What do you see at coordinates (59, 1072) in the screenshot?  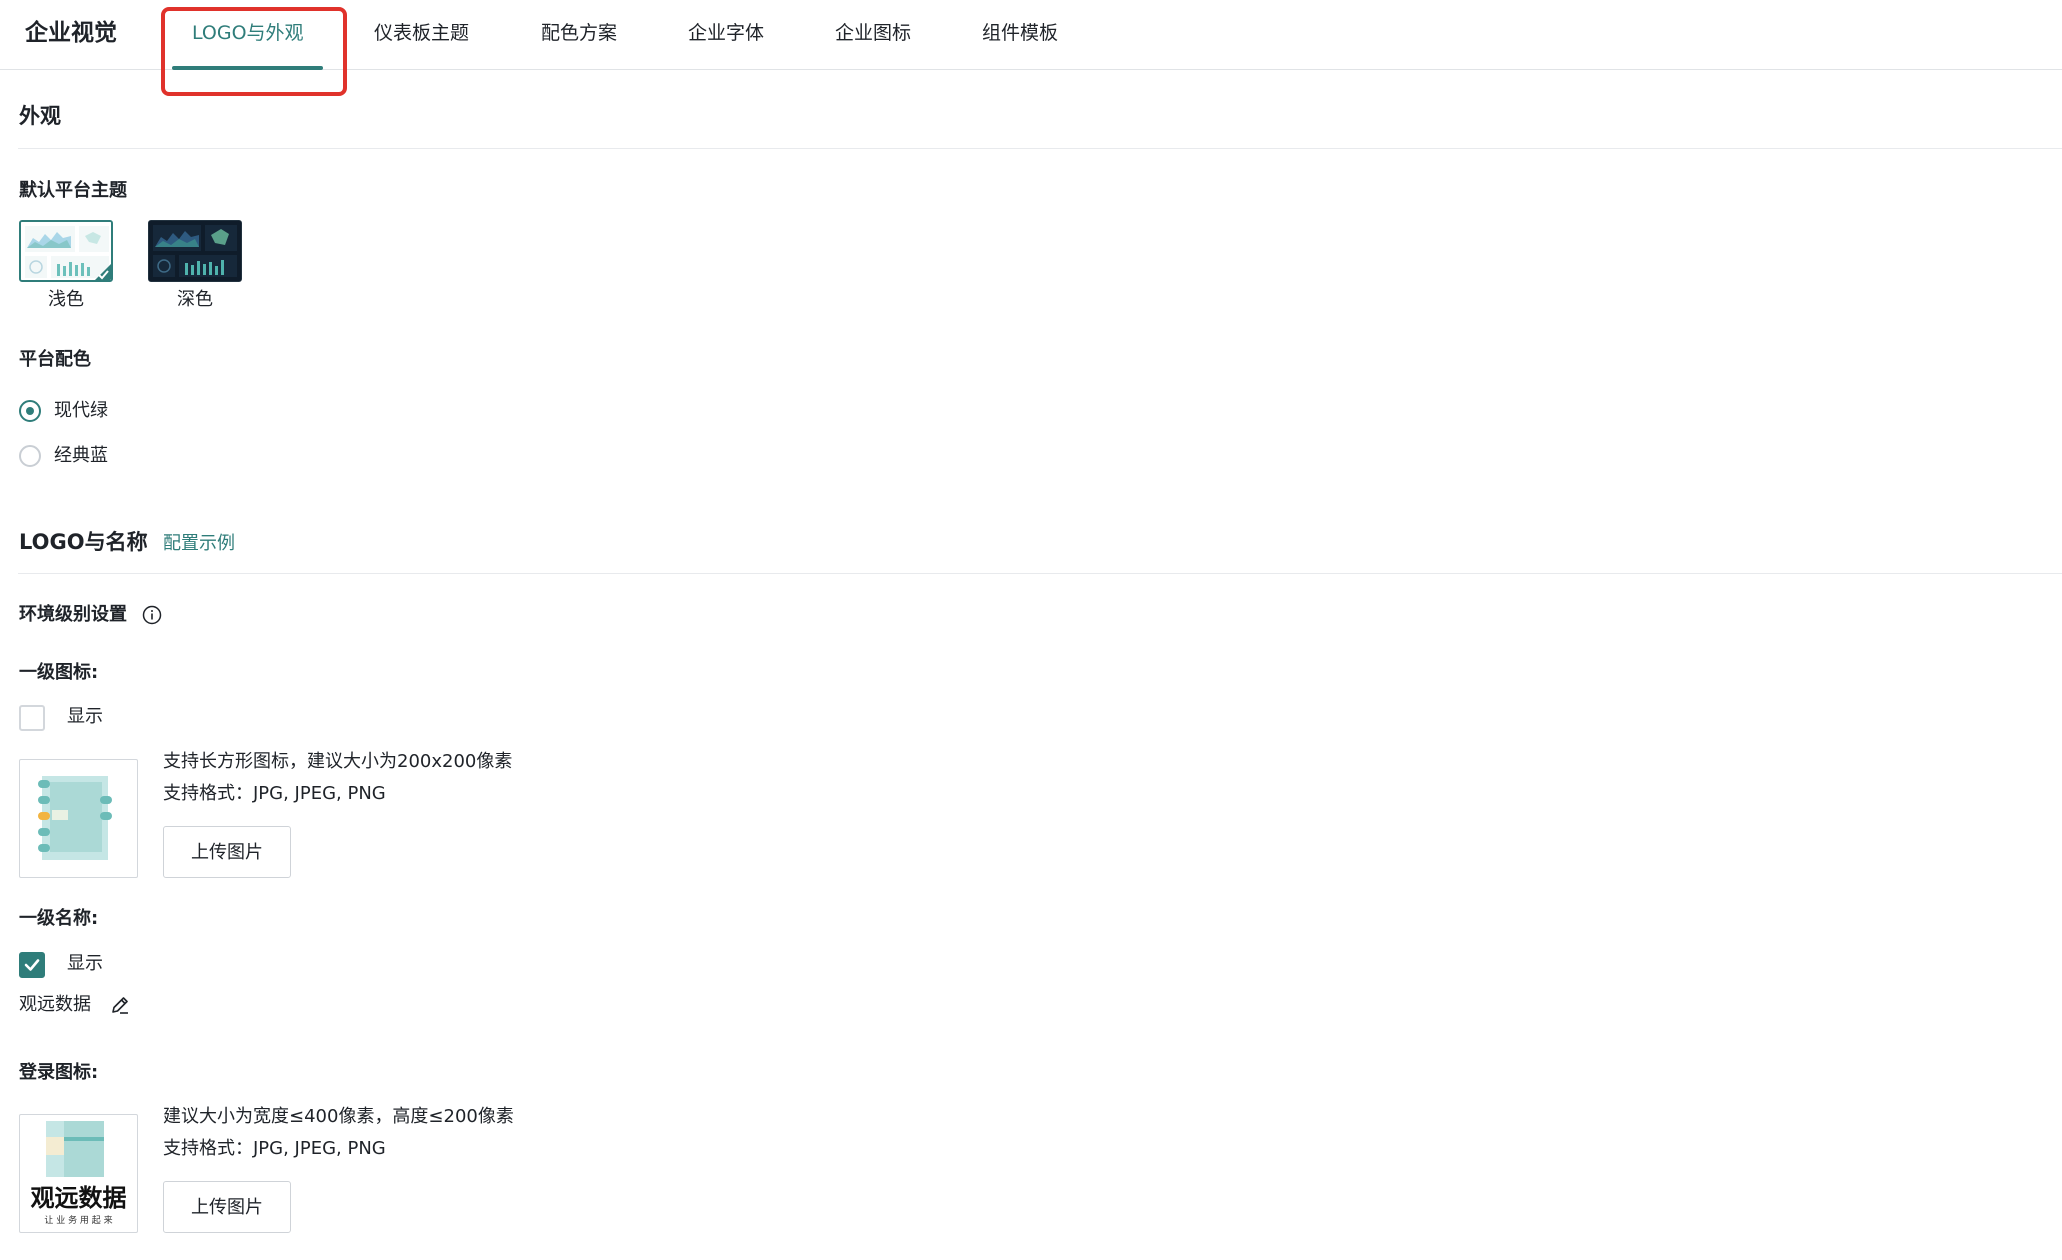 I see `login-icon-label: 登录图标:` at bounding box center [59, 1072].